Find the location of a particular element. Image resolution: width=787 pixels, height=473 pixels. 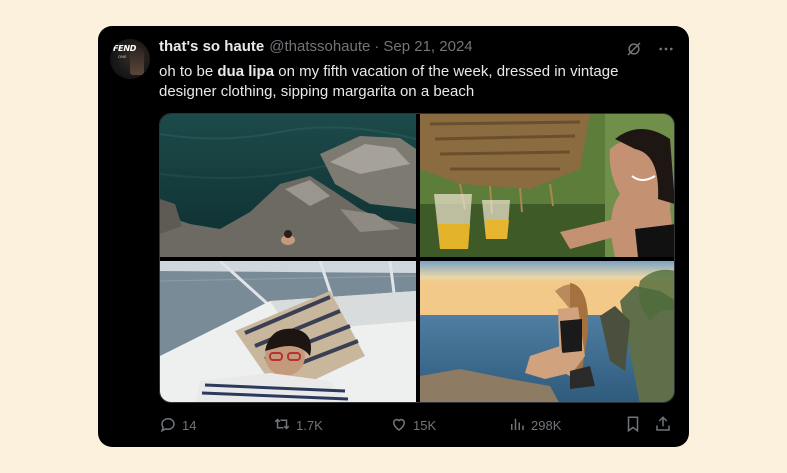

heart-icon is located at coordinates (399, 425).